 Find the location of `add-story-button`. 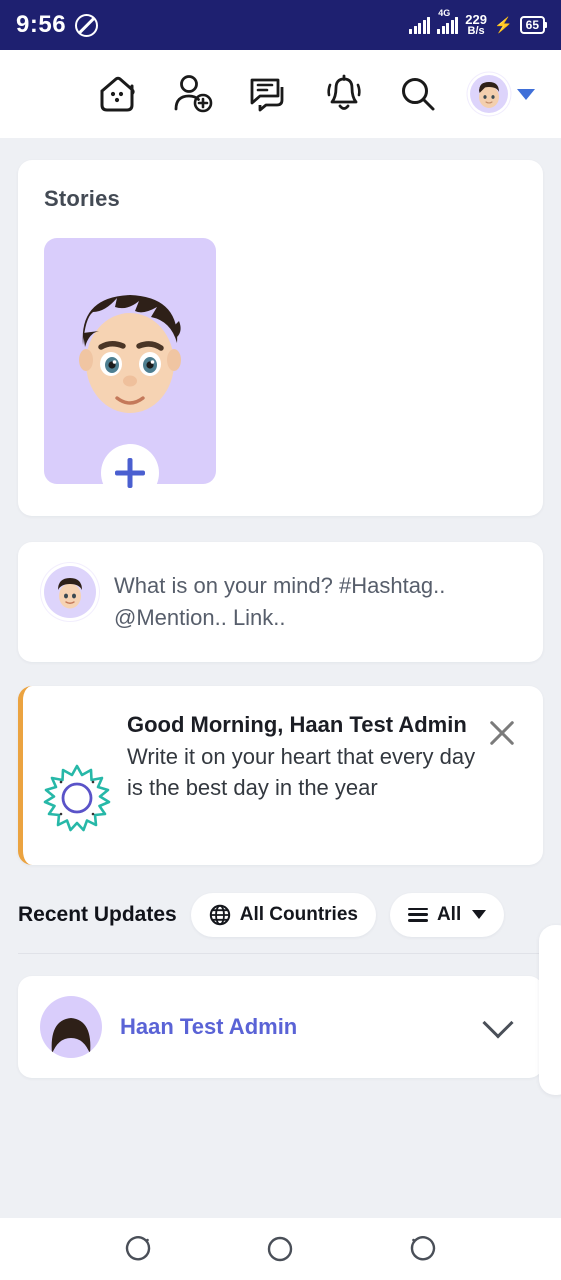

add-story-button is located at coordinates (130, 473).